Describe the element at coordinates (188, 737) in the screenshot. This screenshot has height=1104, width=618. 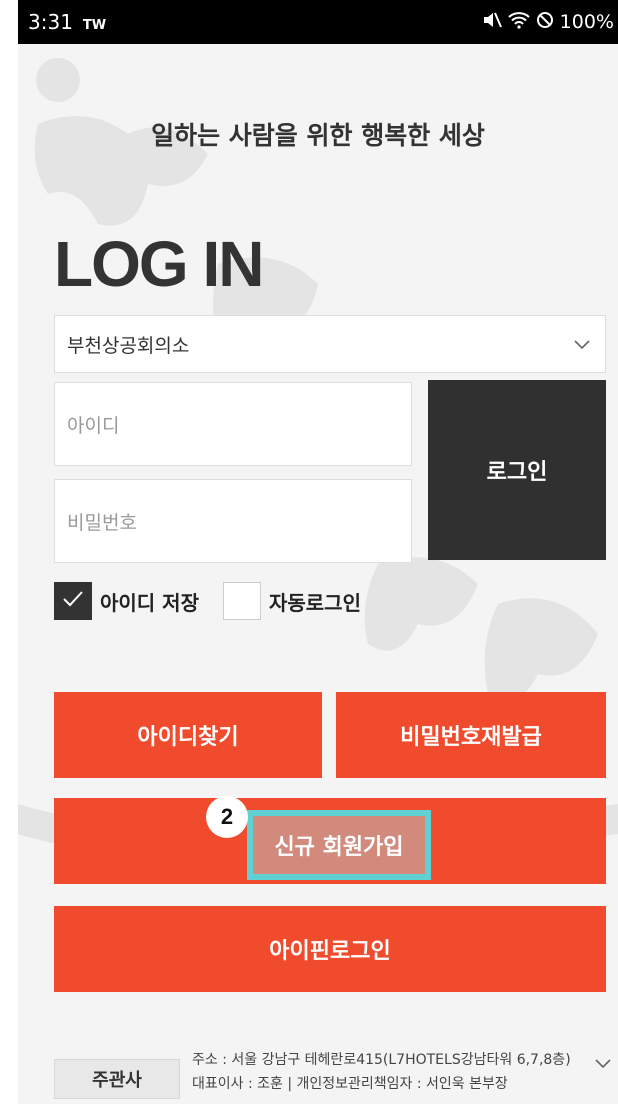
I see `find-id-label: 아이디찾기` at that location.